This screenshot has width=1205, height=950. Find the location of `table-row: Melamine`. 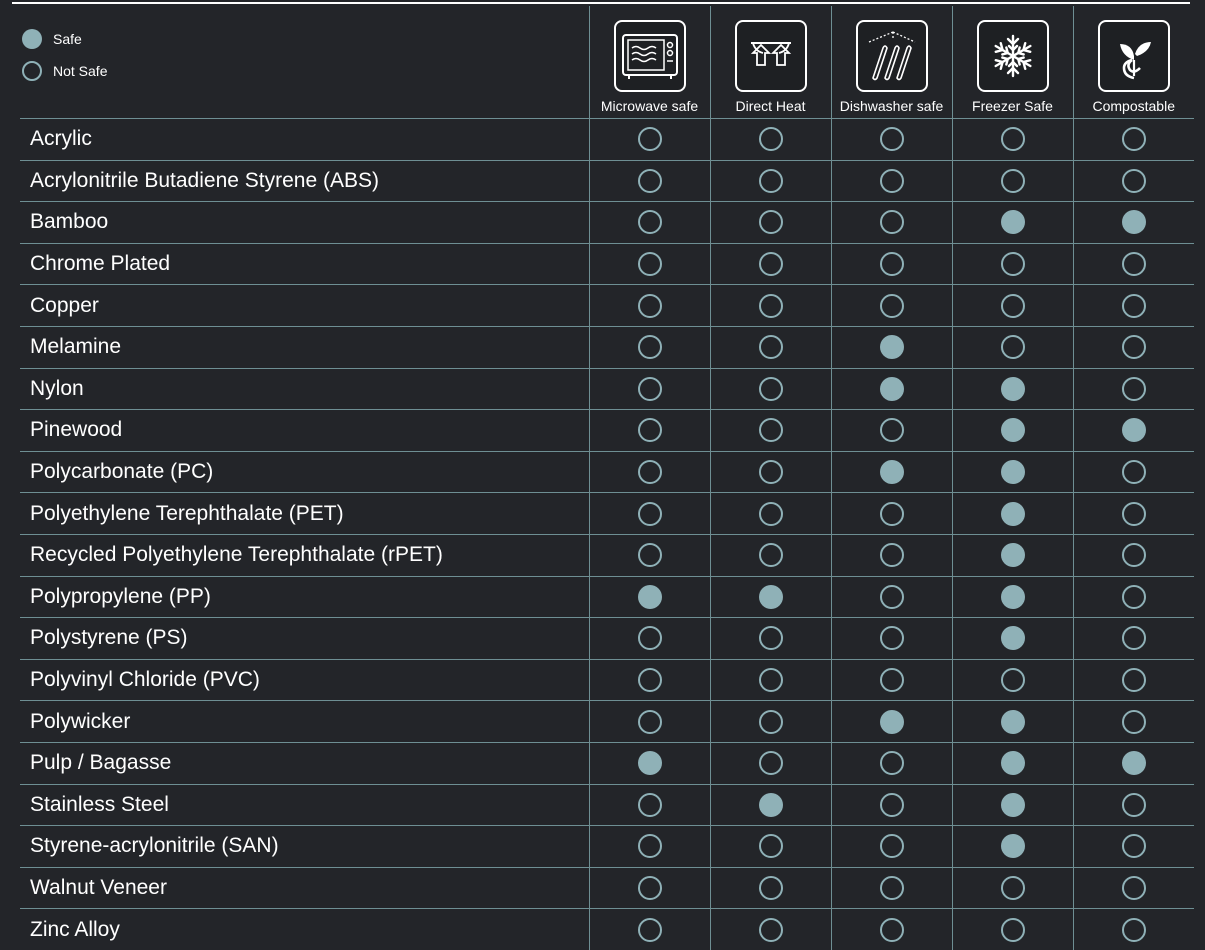

table-row: Melamine is located at coordinates (607, 347).